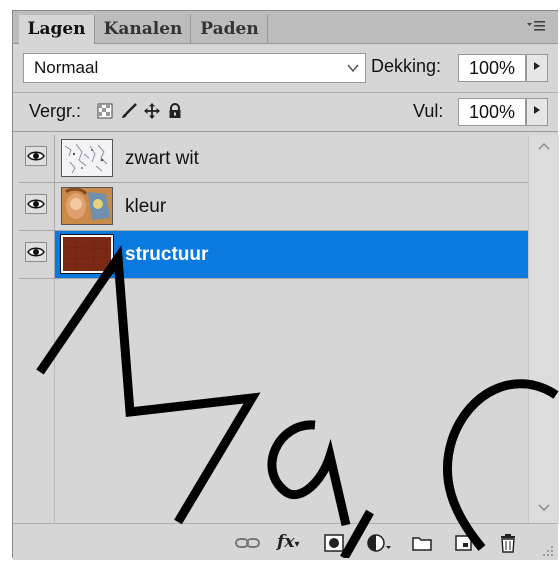 Image resolution: width=560 pixels, height=561 pixels. I want to click on tab-paden: Paden, so click(230, 29).